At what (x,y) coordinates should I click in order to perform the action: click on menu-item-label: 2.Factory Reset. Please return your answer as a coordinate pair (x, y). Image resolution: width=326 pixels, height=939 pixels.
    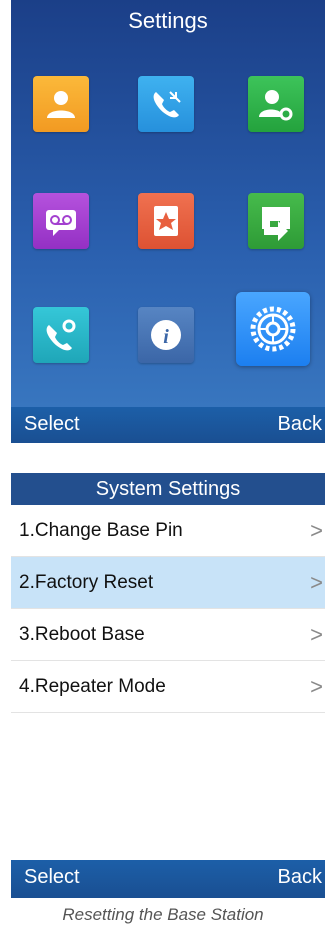
    Looking at the image, I should click on (86, 582).